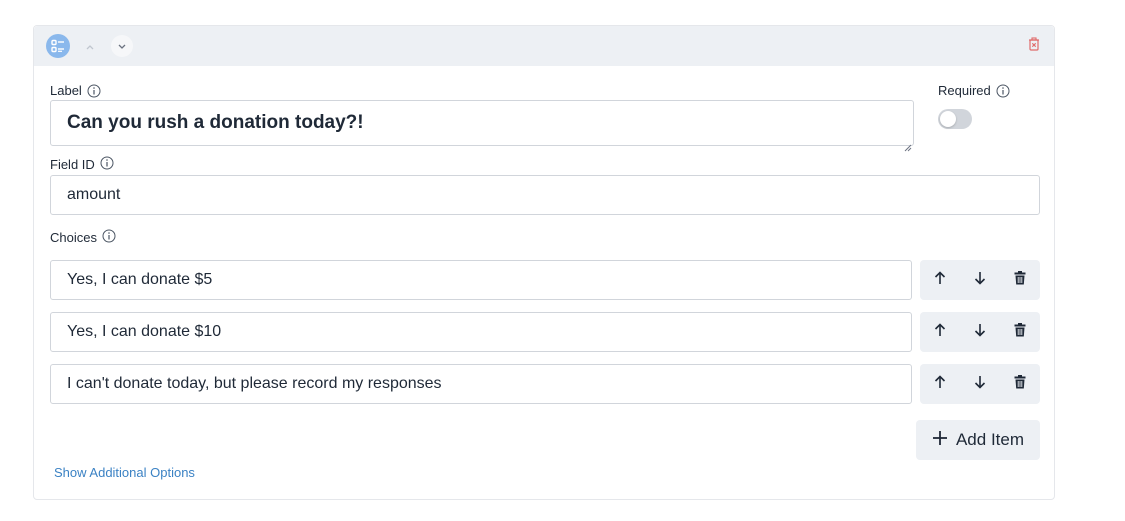  I want to click on field-id-value: amount, so click(94, 194).